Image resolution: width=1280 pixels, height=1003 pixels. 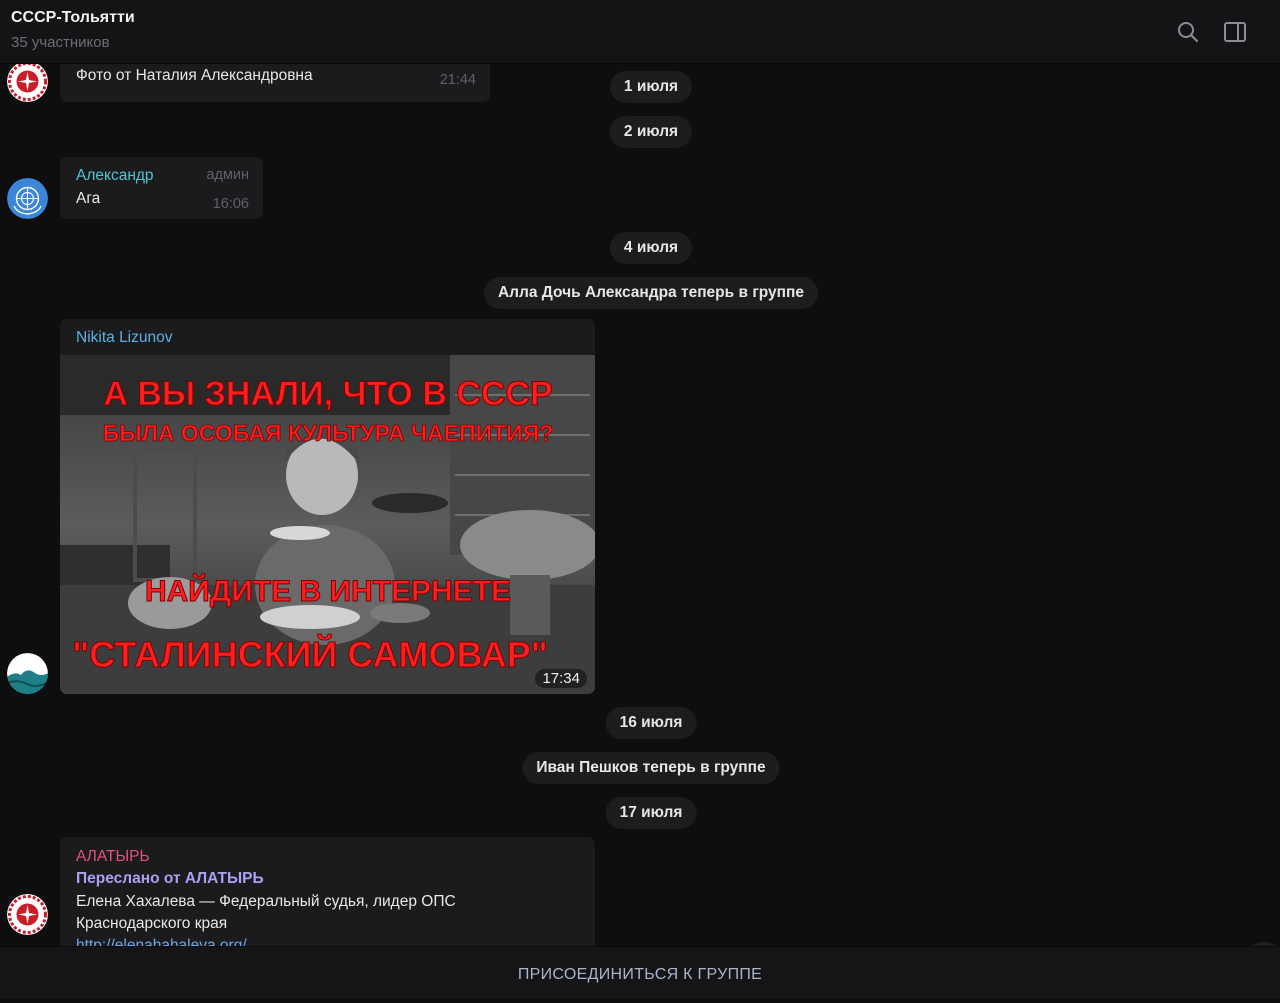 What do you see at coordinates (651, 248) in the screenshot?
I see `date-separator: 4 июля` at bounding box center [651, 248].